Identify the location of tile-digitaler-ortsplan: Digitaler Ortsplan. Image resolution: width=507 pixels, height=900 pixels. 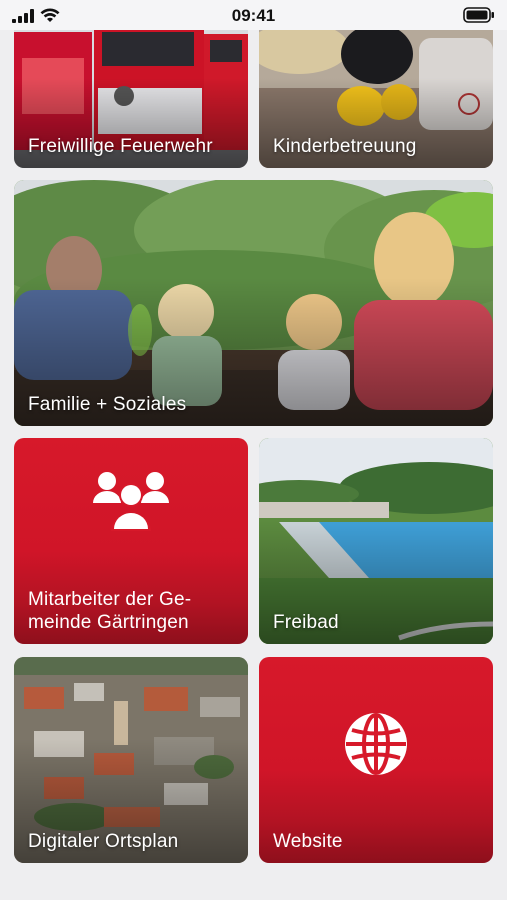
(131, 760).